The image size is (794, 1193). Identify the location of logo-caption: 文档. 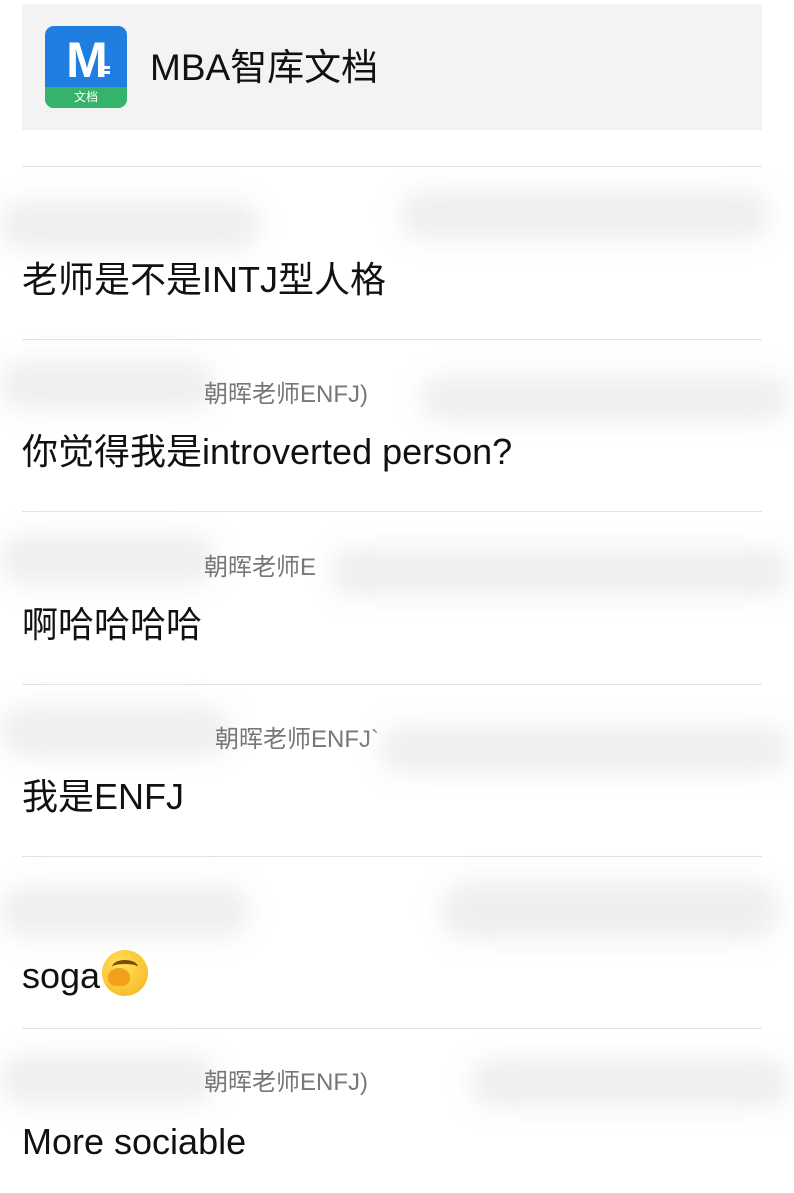
(86, 97).